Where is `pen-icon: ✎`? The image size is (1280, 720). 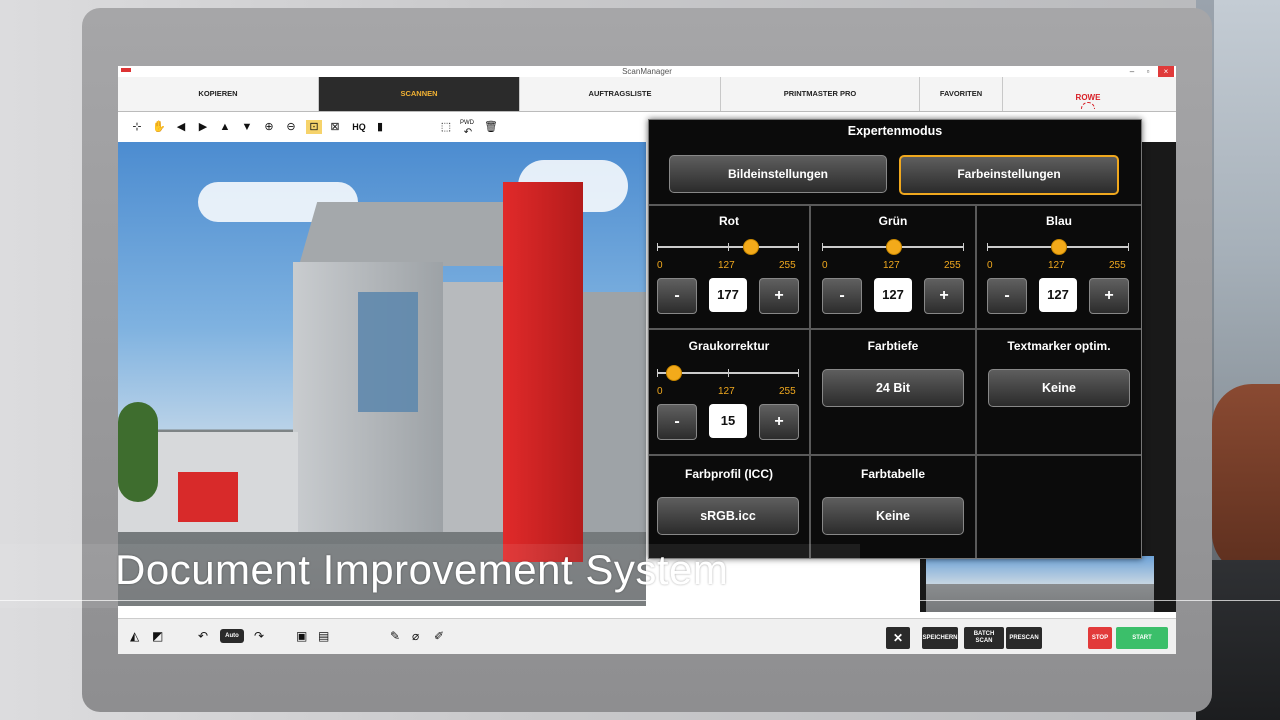
pen-icon: ✎ is located at coordinates (395, 636).